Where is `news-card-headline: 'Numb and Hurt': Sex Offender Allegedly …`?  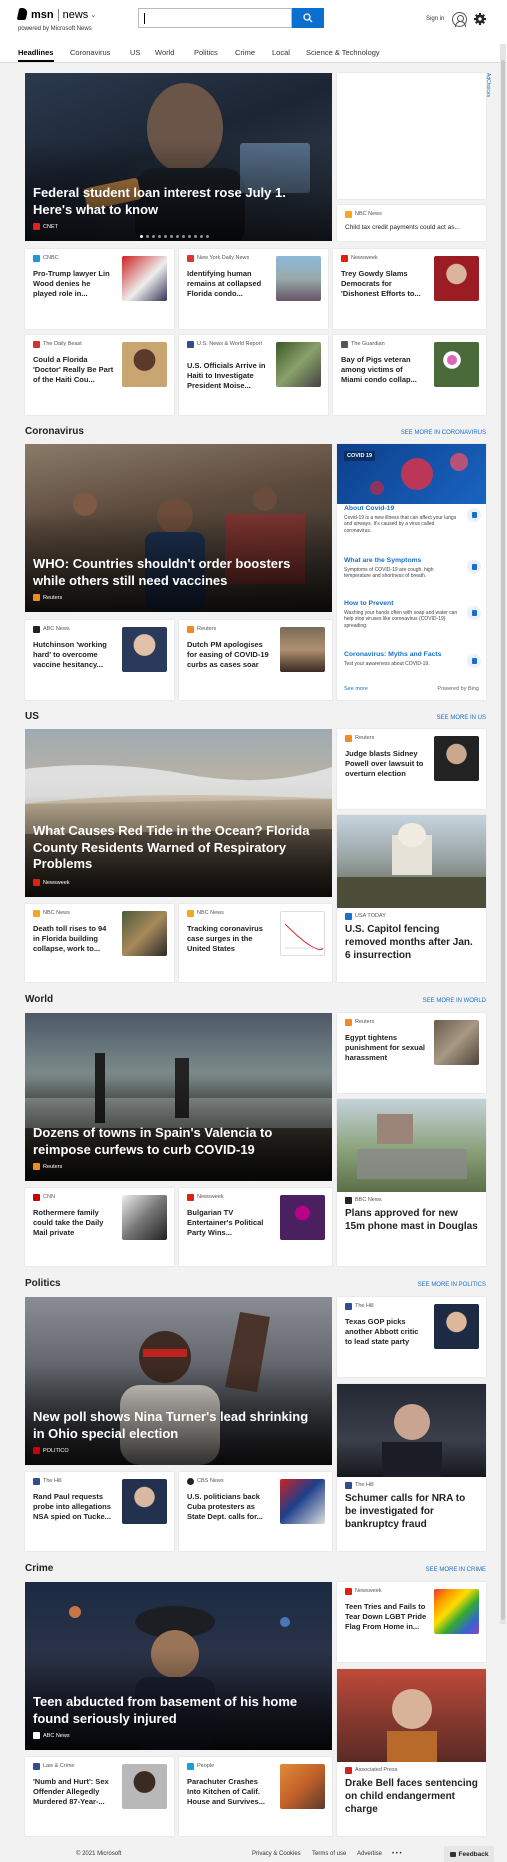 news-card-headline: 'Numb and Hurt': Sex Offender Allegedly … is located at coordinates (74, 1792).